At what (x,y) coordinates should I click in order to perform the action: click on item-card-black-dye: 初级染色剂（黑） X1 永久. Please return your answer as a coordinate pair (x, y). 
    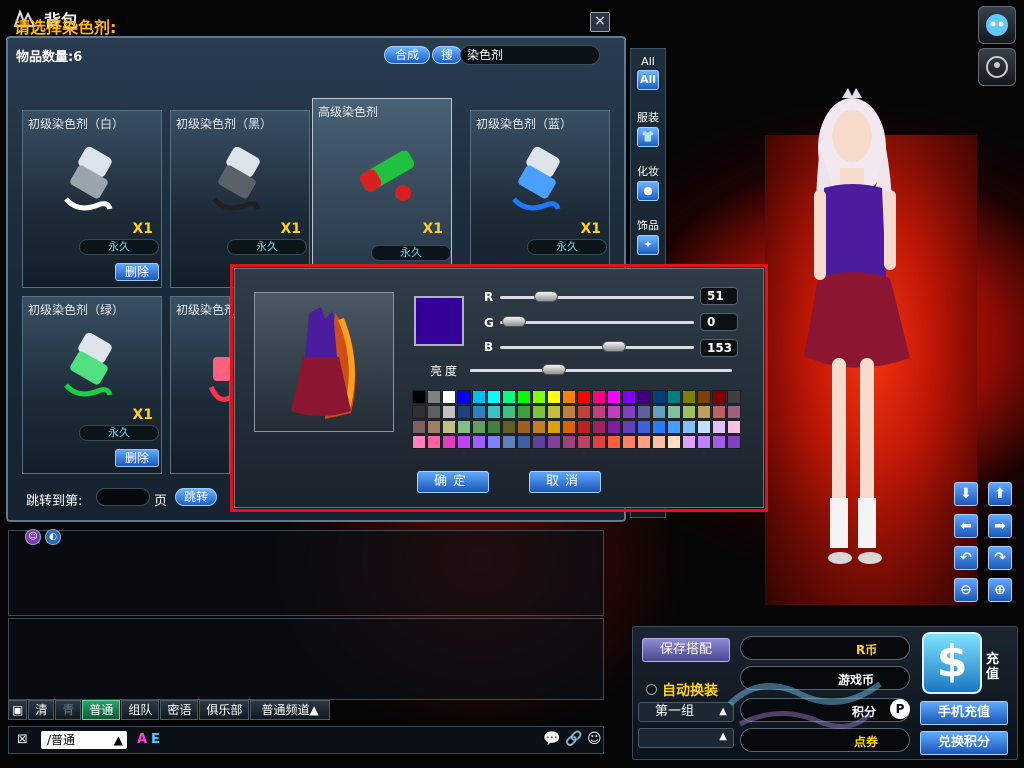
    Looking at the image, I should click on (240, 199).